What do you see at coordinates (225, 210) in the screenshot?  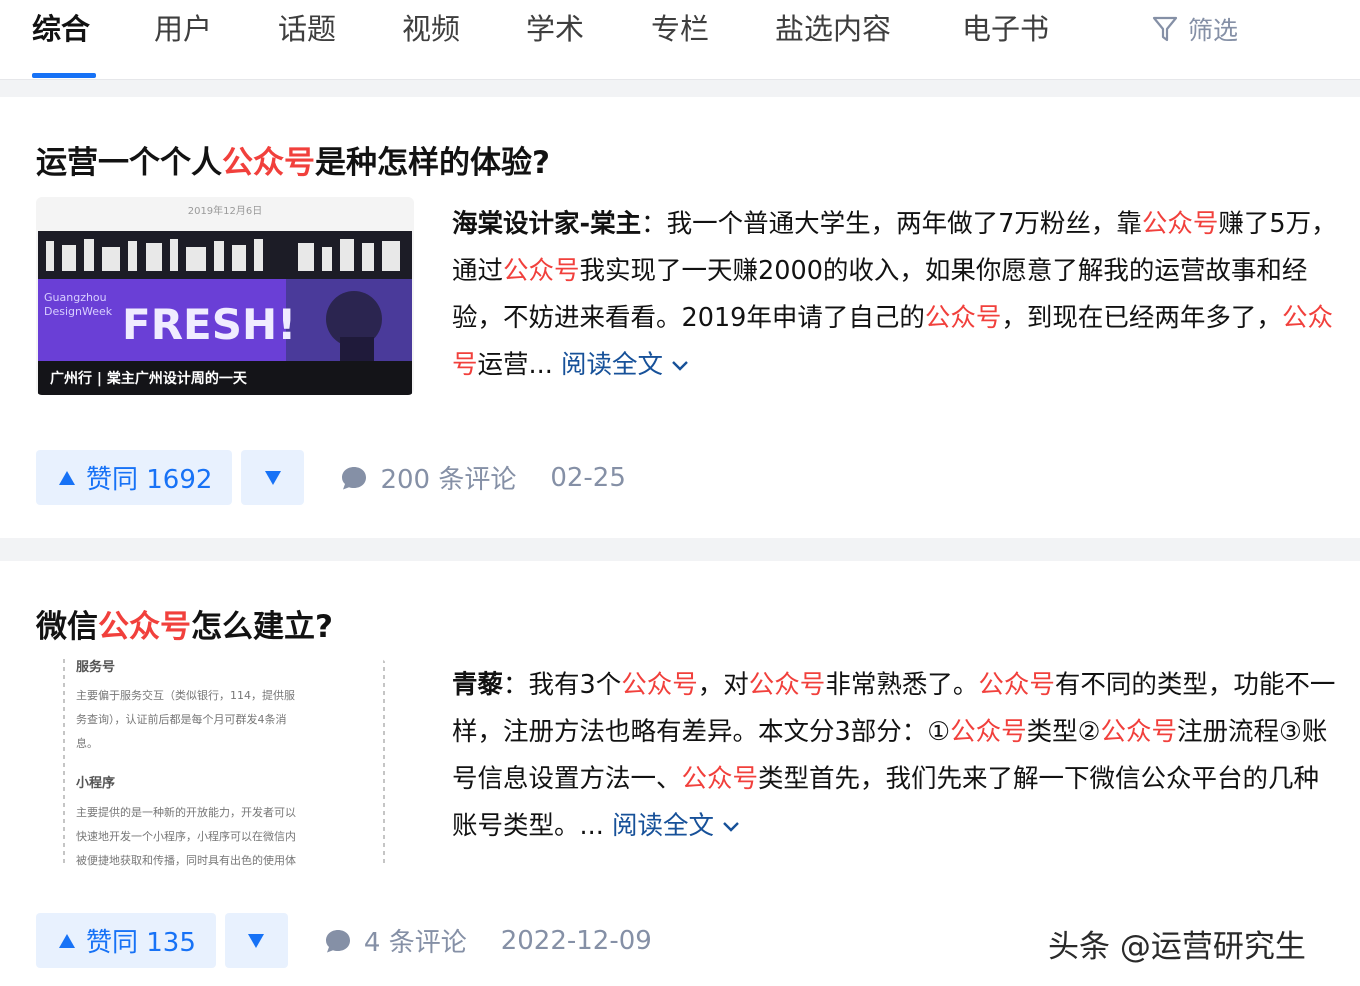 I see `thumbnail-date: 2019年12月6日` at bounding box center [225, 210].